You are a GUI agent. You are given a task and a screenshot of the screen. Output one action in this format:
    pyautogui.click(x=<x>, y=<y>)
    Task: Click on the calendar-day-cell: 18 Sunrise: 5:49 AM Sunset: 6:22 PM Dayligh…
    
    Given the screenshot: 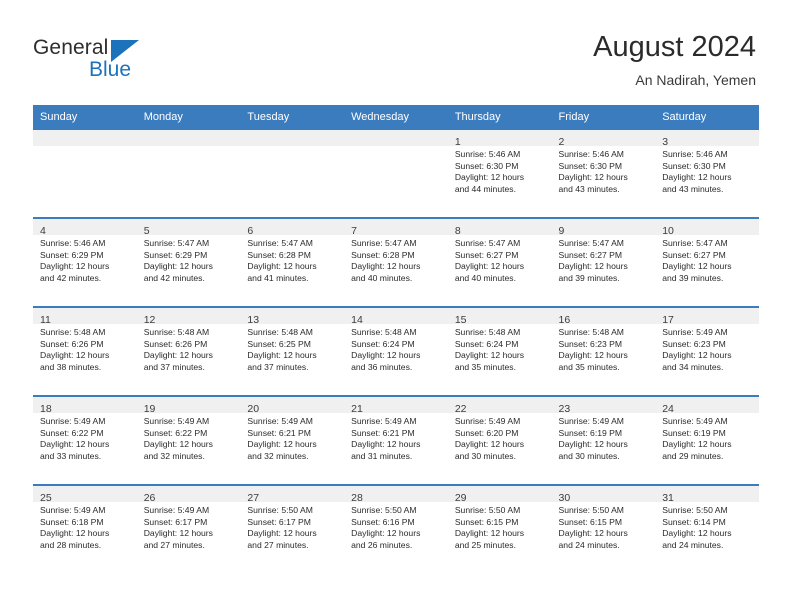 What is the action you would take?
    pyautogui.click(x=85, y=440)
    